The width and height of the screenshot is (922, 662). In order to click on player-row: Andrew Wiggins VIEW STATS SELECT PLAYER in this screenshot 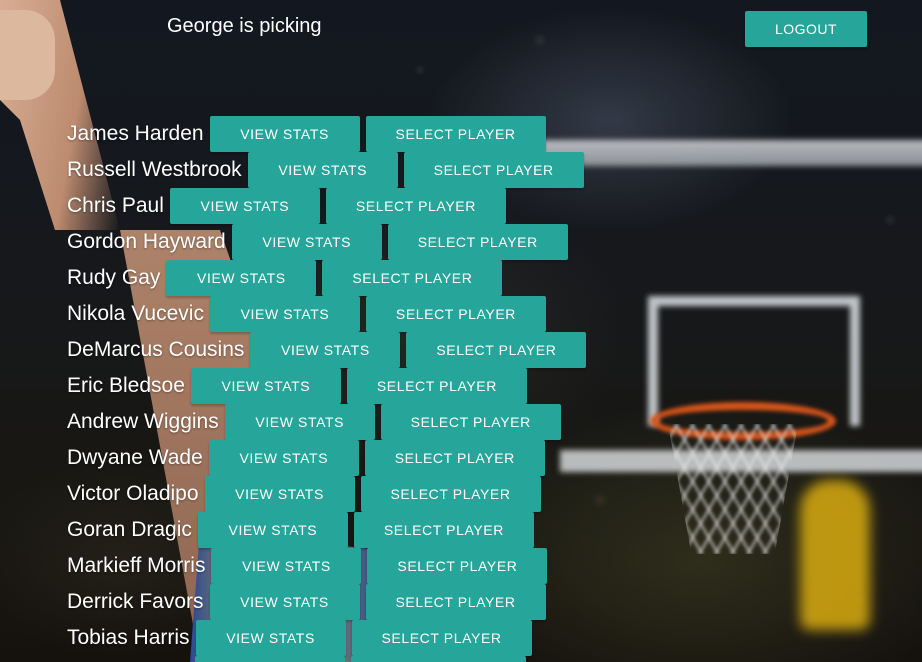, I will do `click(329, 422)`.